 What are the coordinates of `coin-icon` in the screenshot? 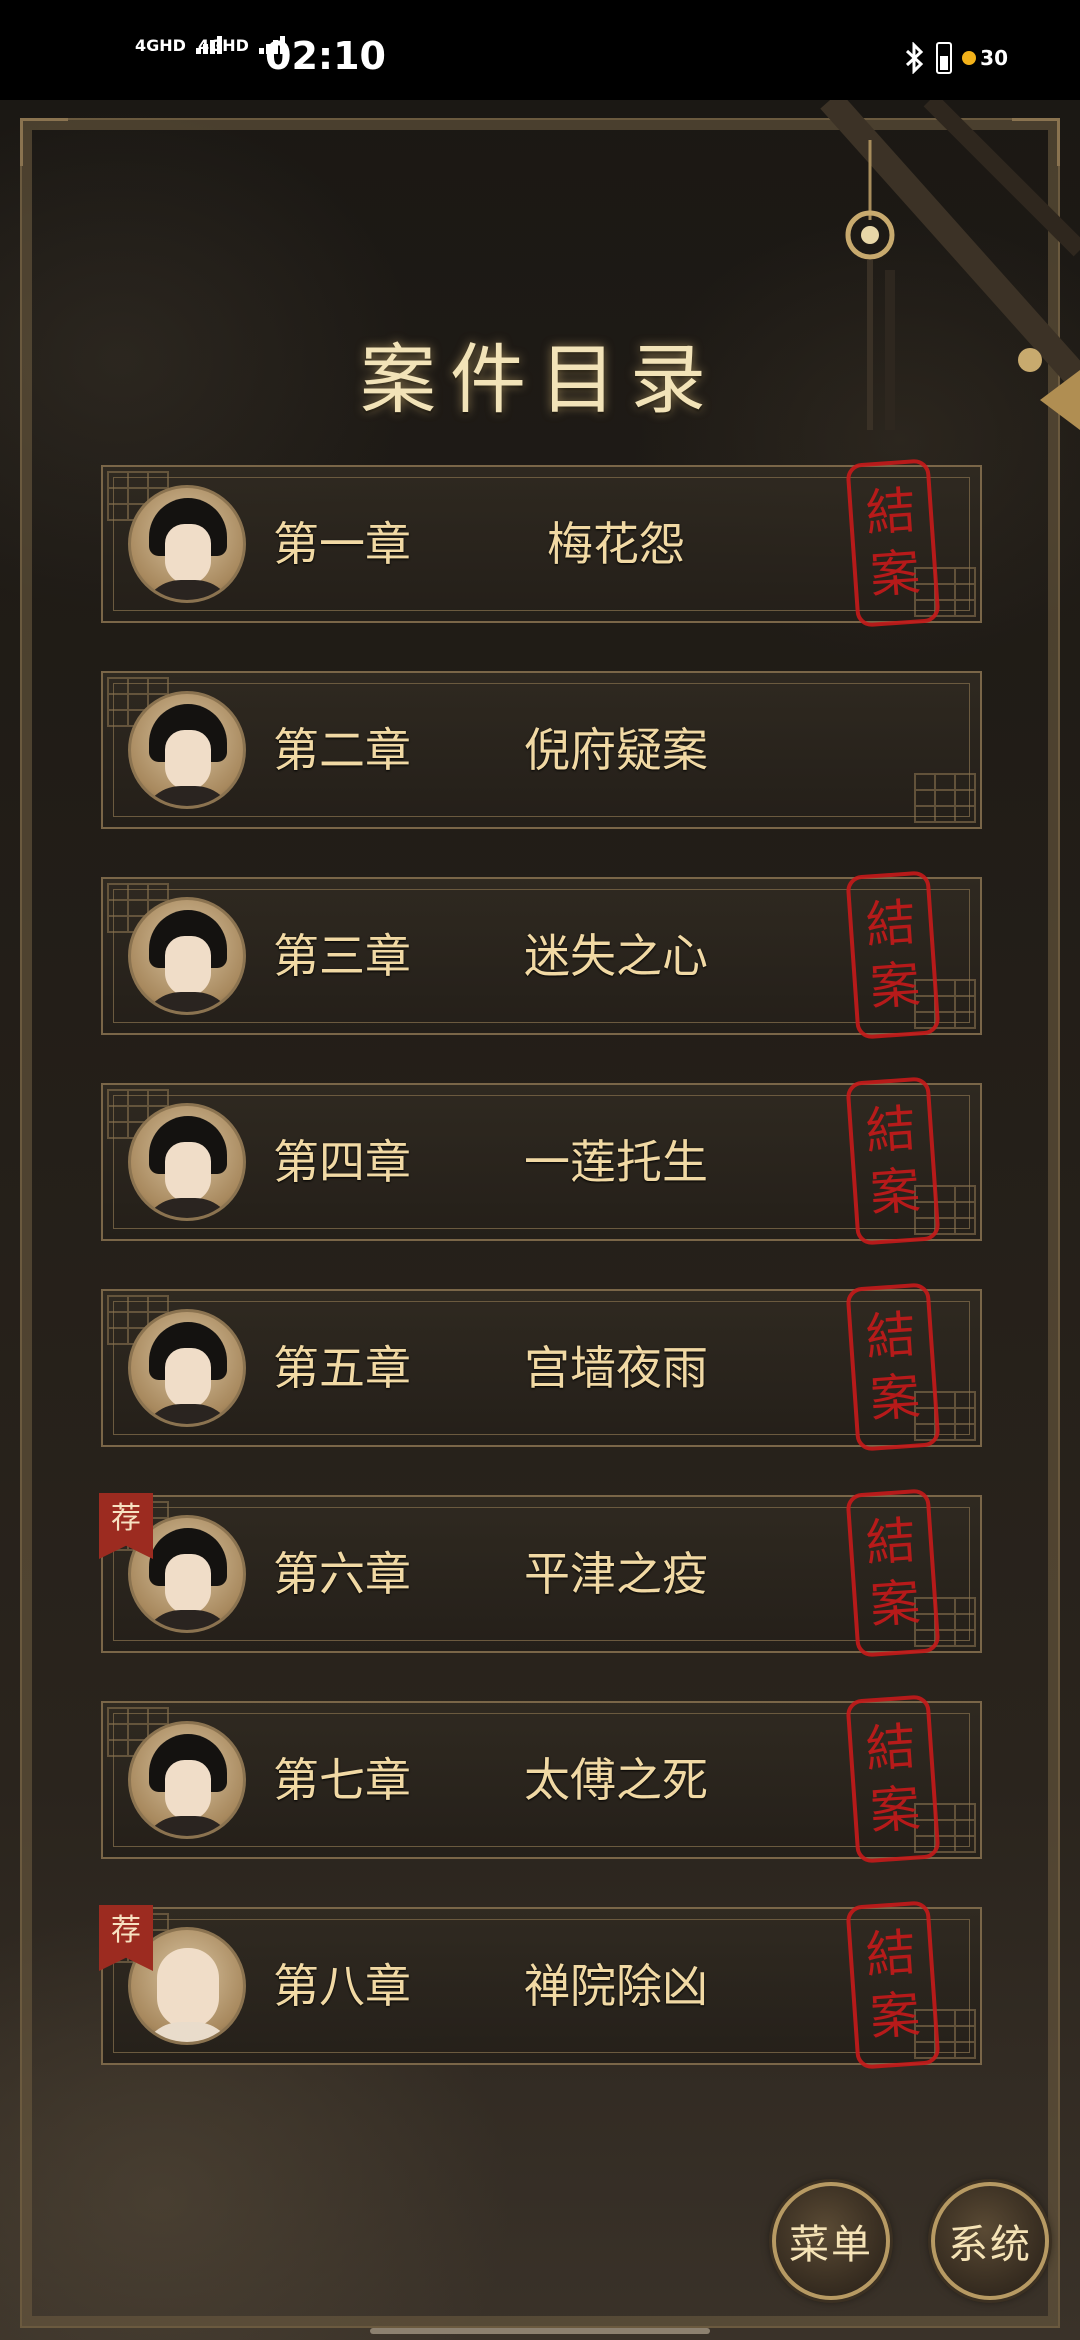 It's located at (969, 58).